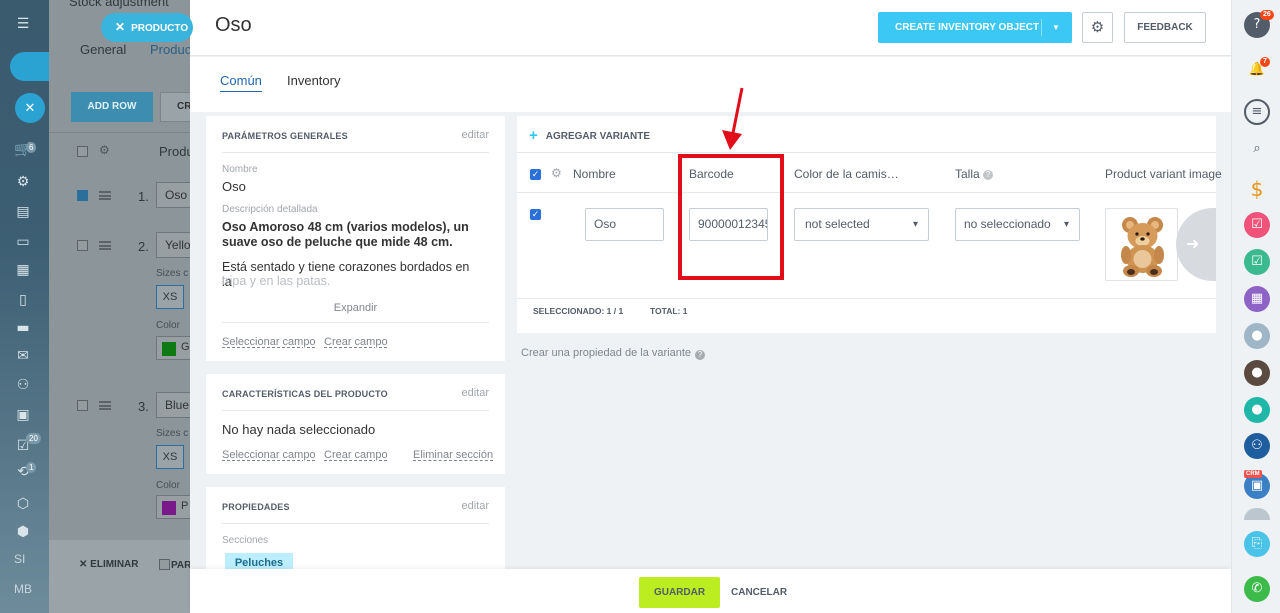 The height and width of the screenshot is (613, 1280). Describe the element at coordinates (164, 564) in the screenshot. I see `footer-checkbox` at that location.